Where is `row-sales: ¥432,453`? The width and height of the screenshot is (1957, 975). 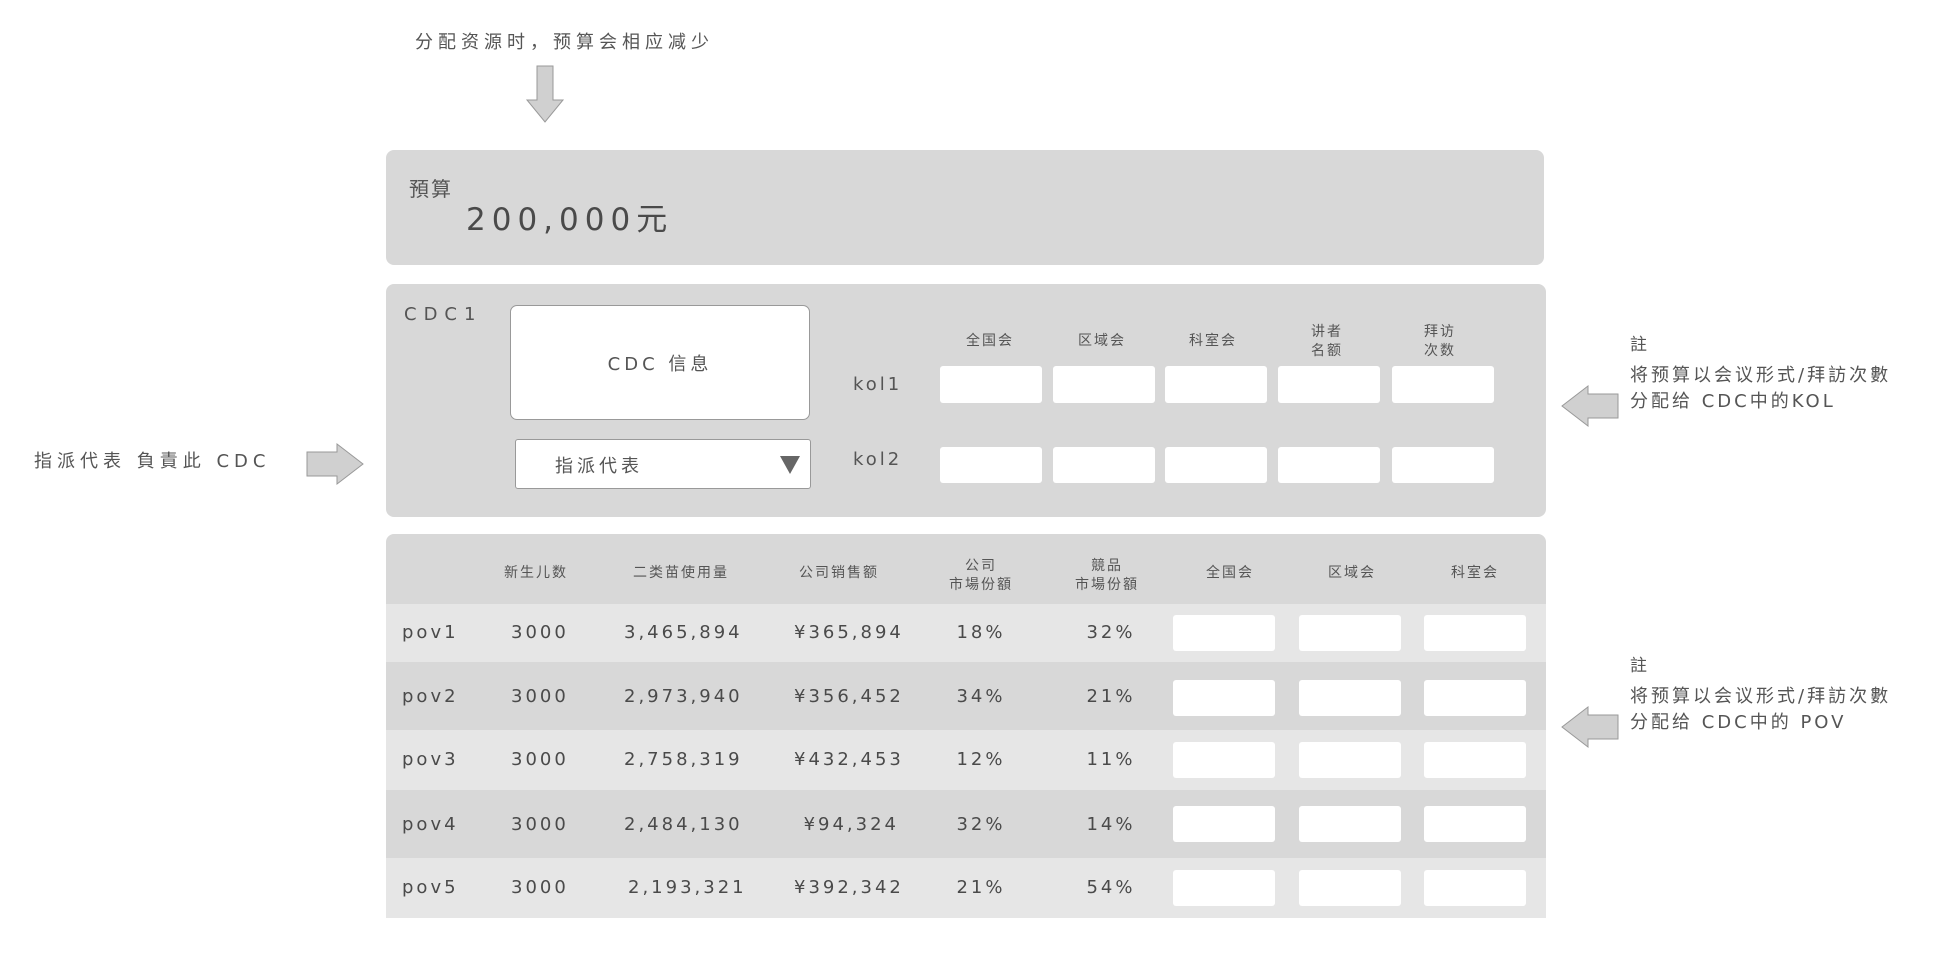 row-sales: ¥432,453 is located at coordinates (849, 759).